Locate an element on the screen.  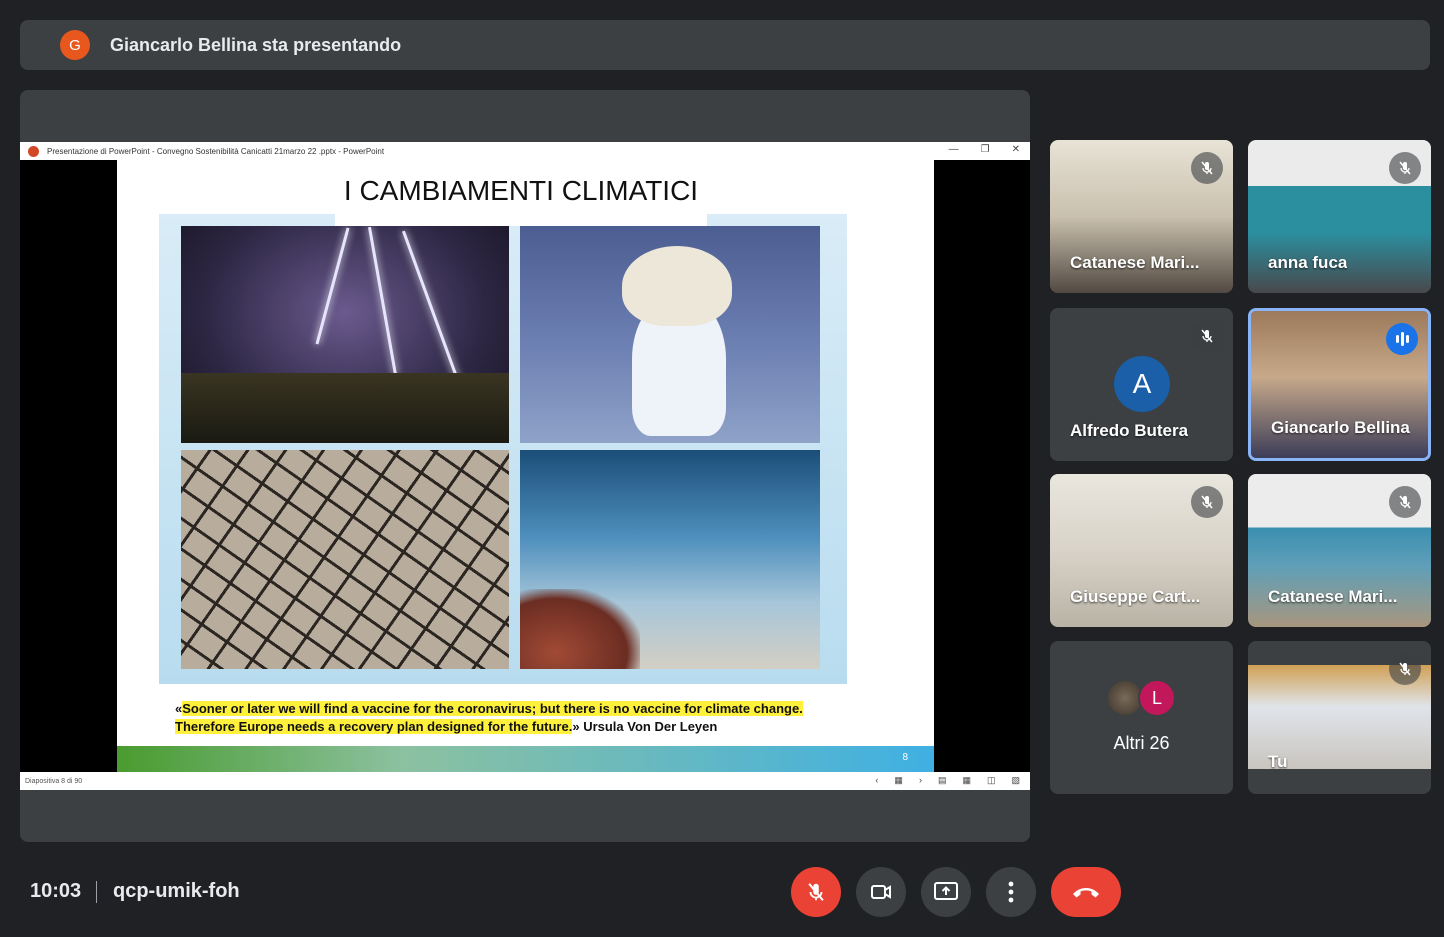
participant-name: Alfredo Butera is located at coordinates (1129, 430).